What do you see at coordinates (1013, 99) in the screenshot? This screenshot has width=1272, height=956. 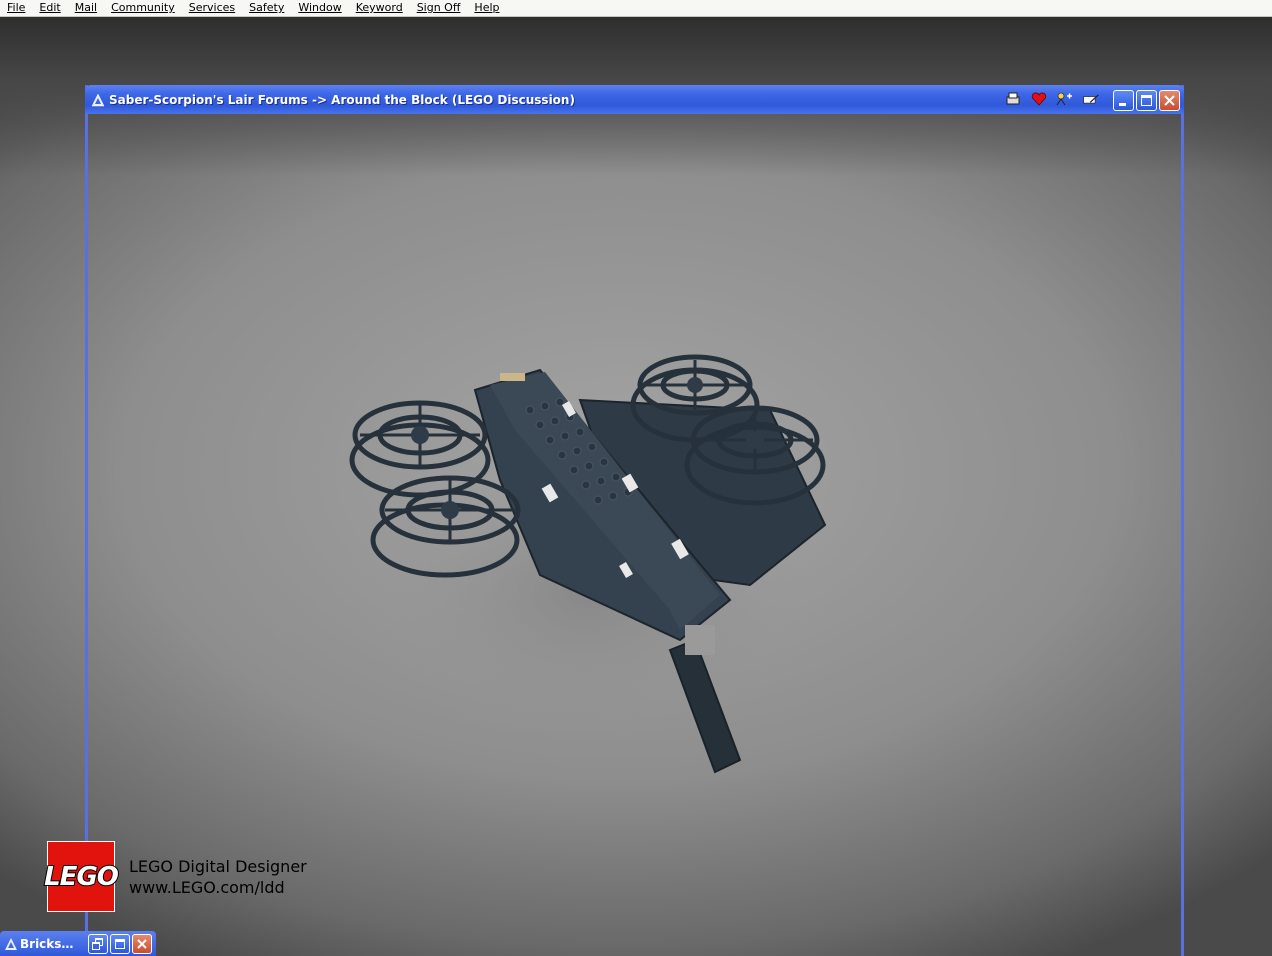 I see `print-icon` at bounding box center [1013, 99].